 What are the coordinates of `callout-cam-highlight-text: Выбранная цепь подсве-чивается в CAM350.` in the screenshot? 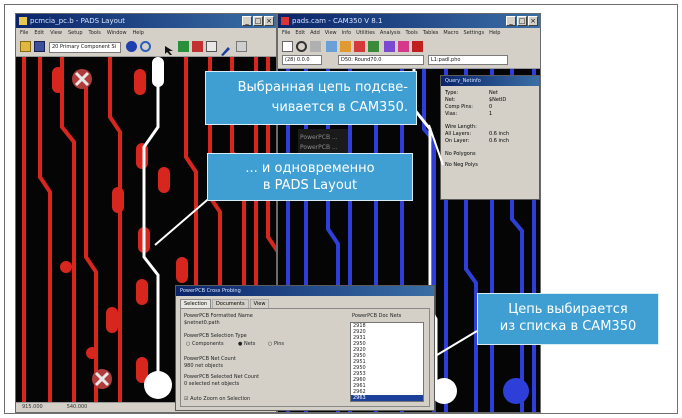 It's located at (322, 97).